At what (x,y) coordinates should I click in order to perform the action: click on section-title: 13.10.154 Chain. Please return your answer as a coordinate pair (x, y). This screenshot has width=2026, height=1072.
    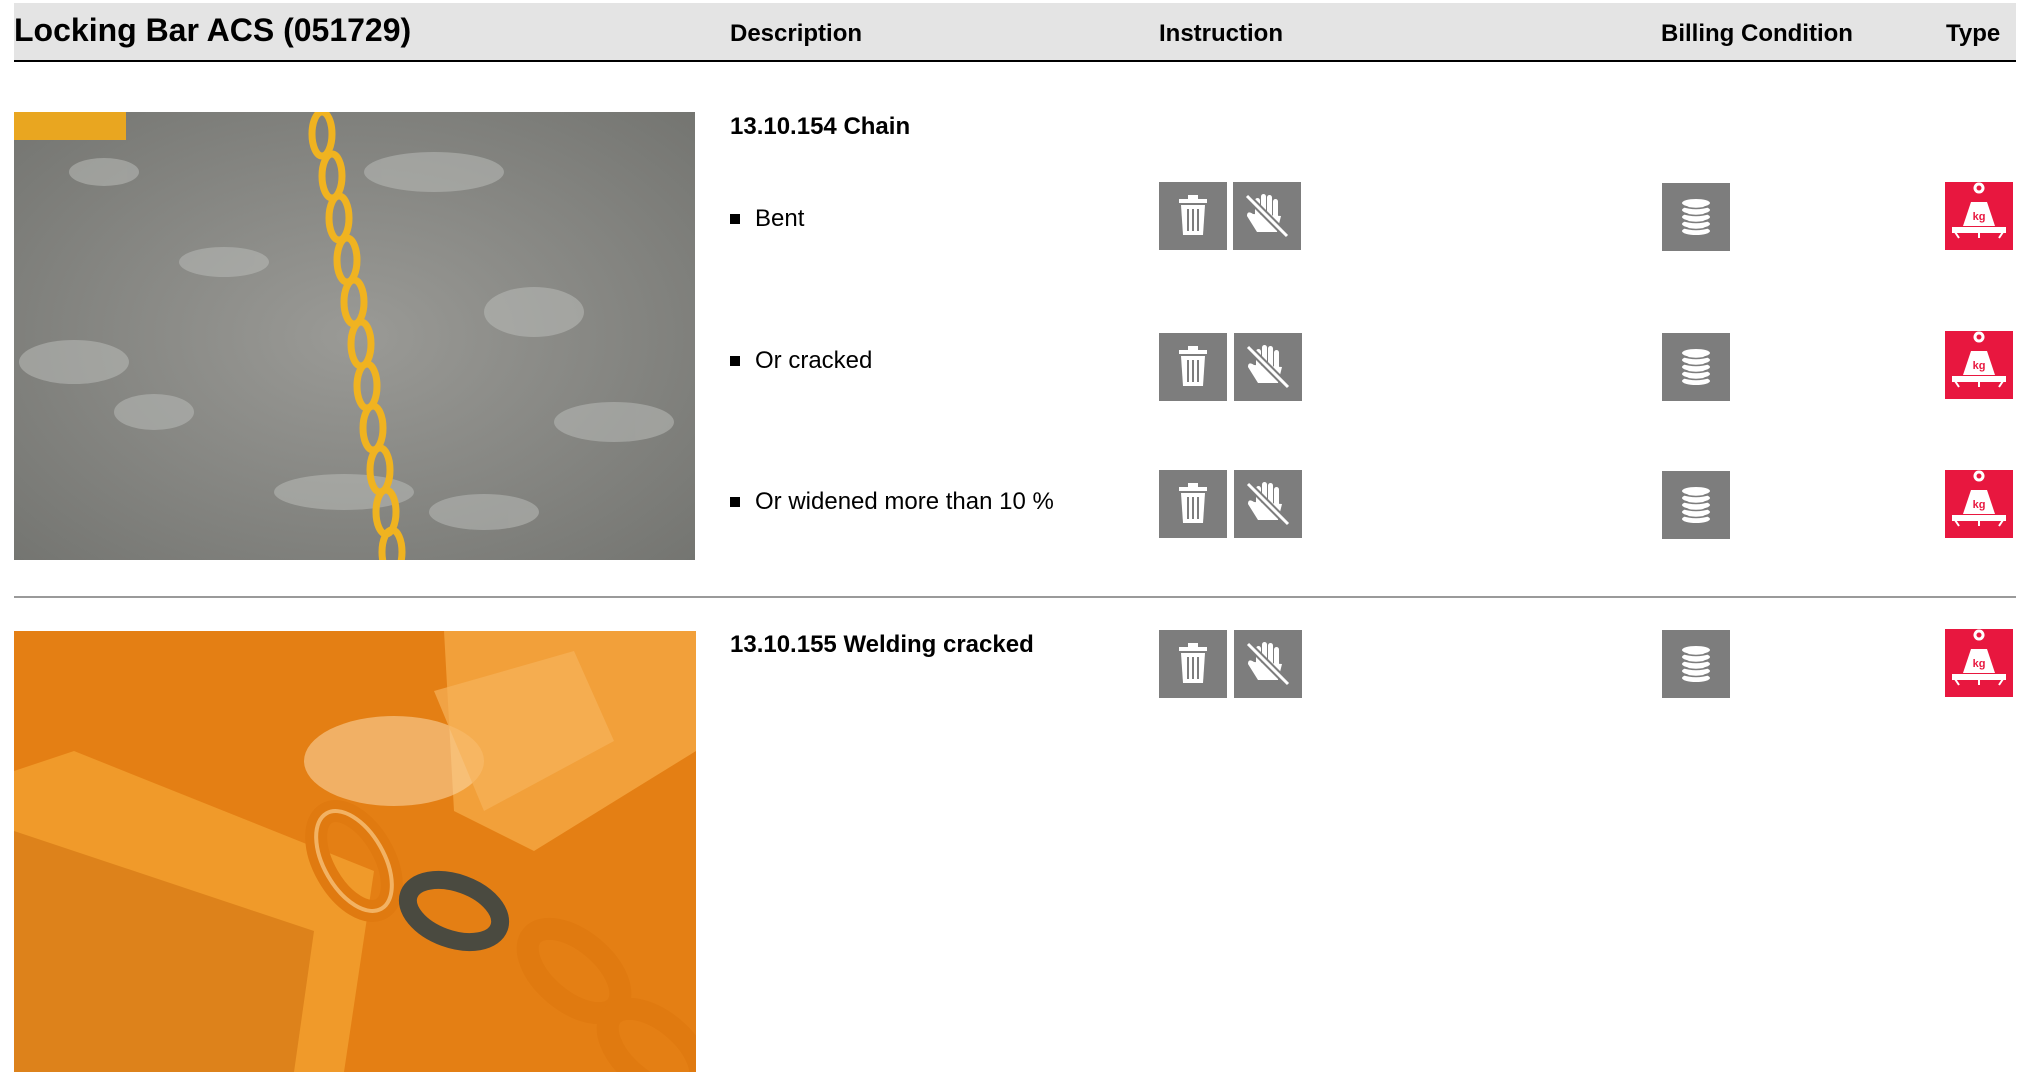
    Looking at the image, I should click on (820, 126).